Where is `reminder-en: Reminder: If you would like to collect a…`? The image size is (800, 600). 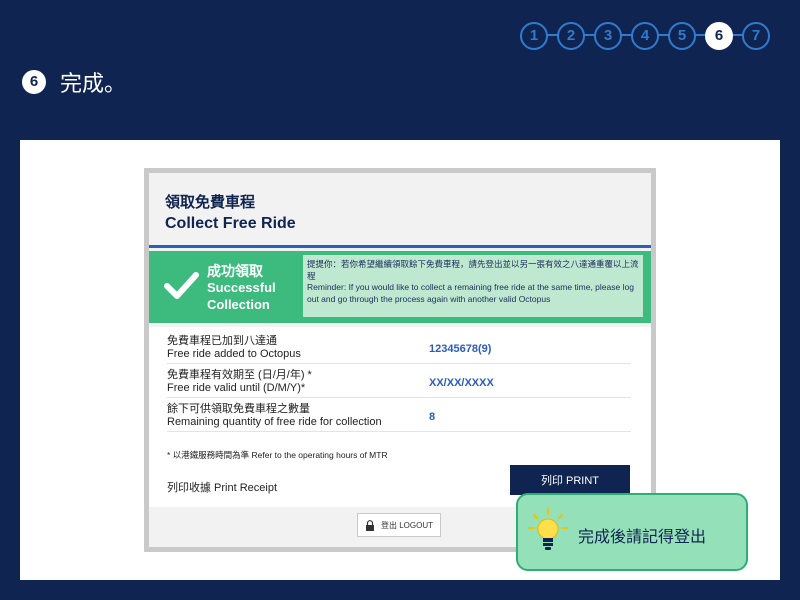 reminder-en: Reminder: If you would like to collect a… is located at coordinates (470, 293).